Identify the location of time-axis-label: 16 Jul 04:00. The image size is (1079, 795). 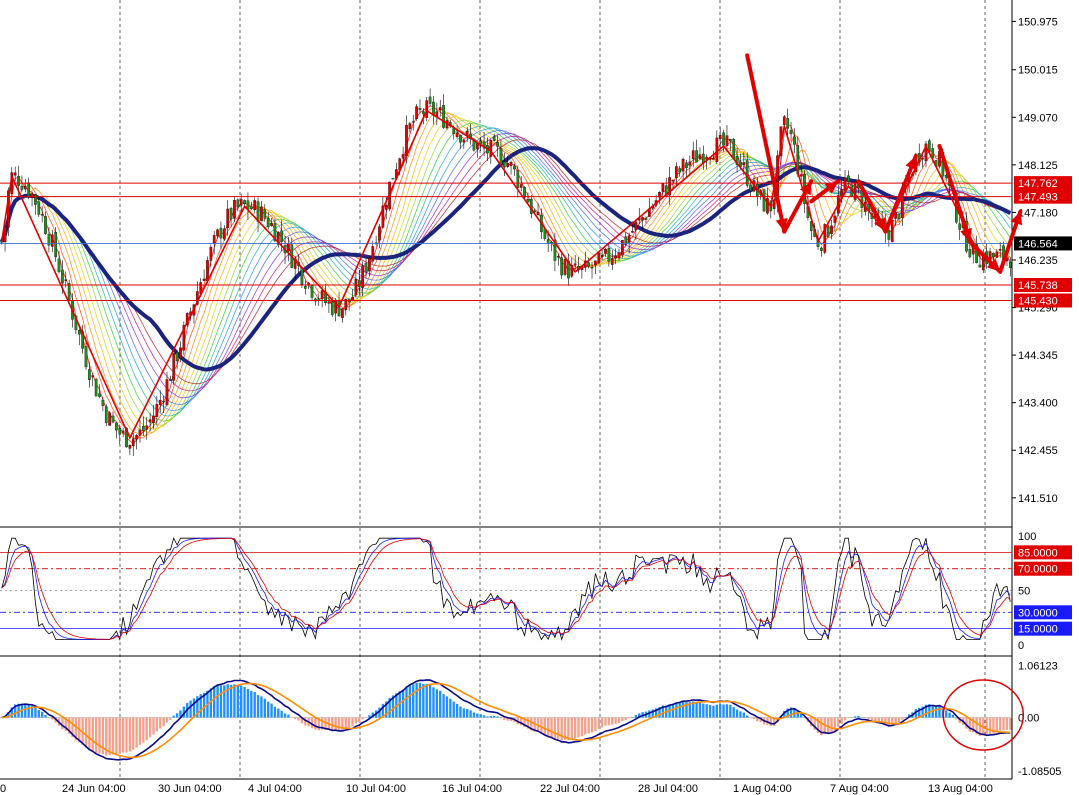
(472, 789).